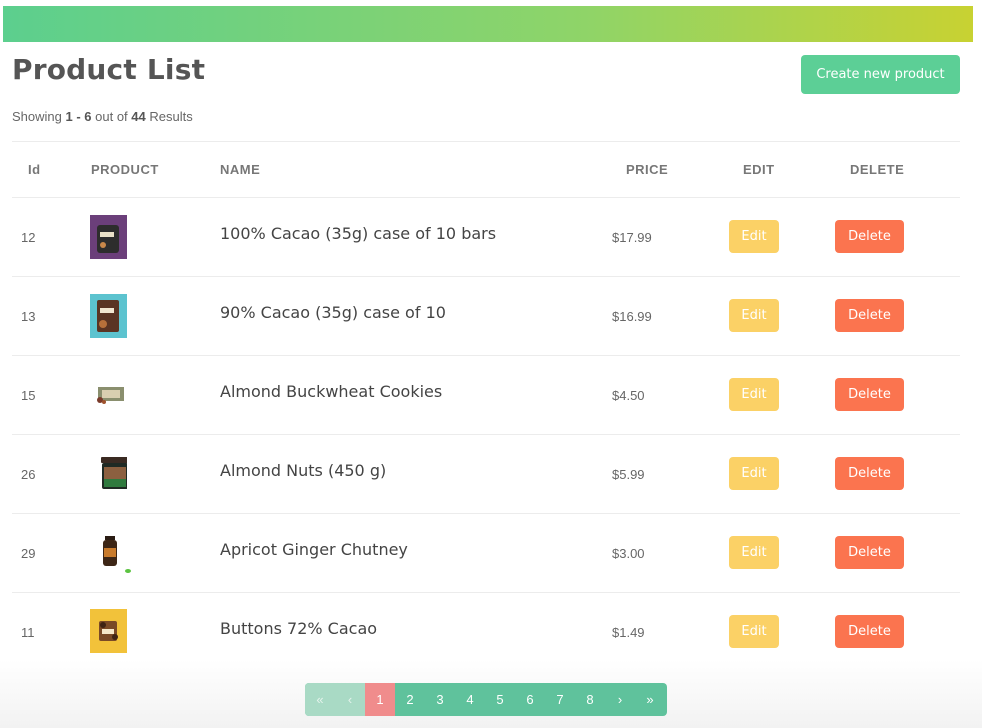 This screenshot has width=982, height=728. I want to click on row-id: 13, so click(28, 316).